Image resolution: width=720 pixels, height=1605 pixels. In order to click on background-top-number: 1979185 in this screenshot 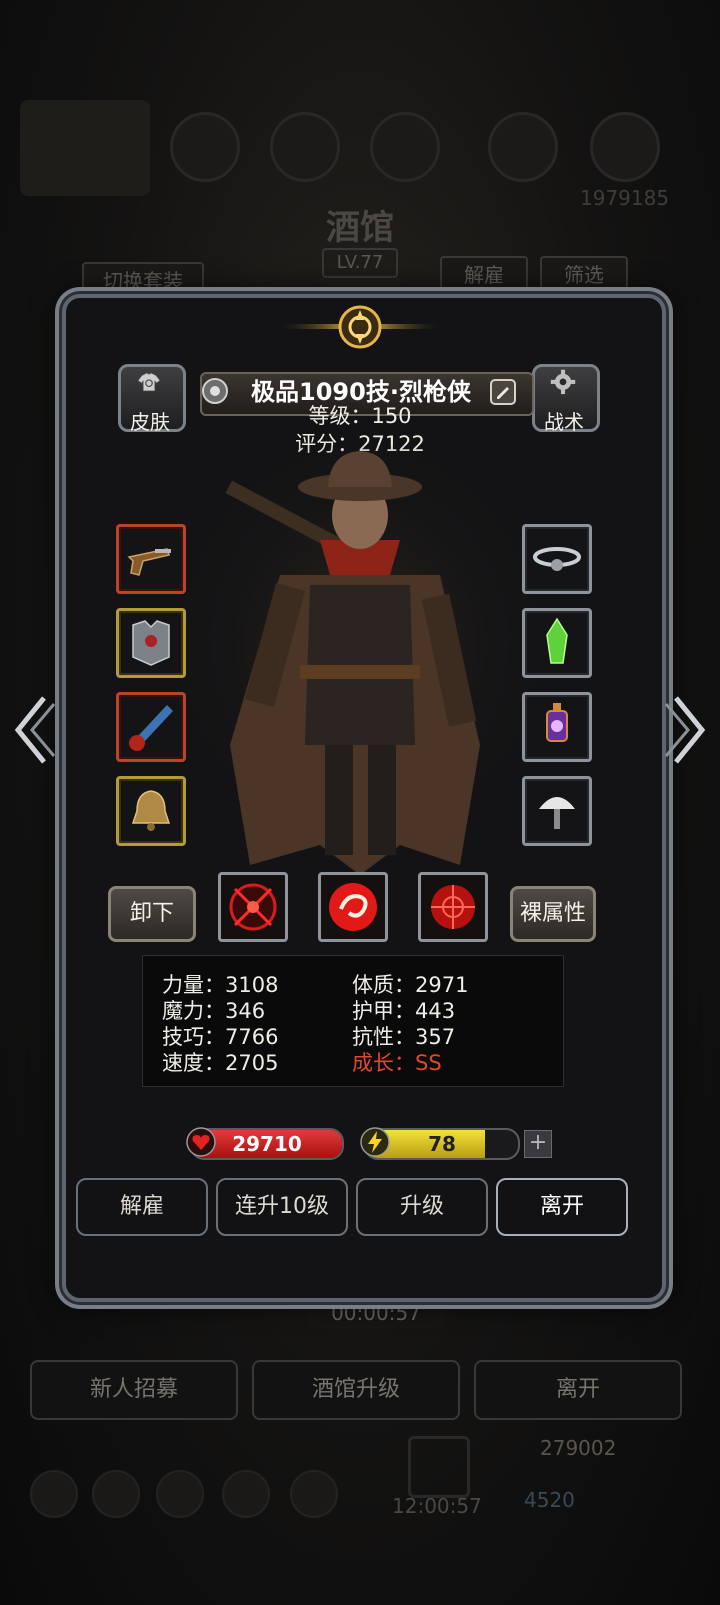, I will do `click(625, 198)`.